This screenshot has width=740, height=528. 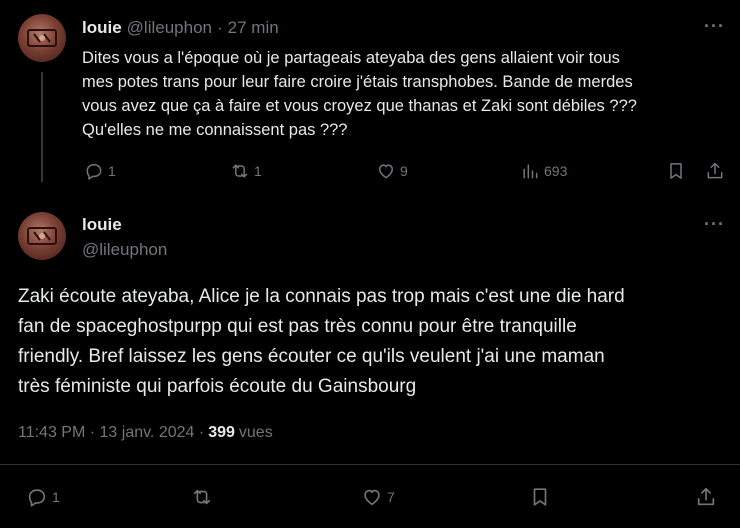 What do you see at coordinates (255, 432) in the screenshot?
I see `views-label: vues` at bounding box center [255, 432].